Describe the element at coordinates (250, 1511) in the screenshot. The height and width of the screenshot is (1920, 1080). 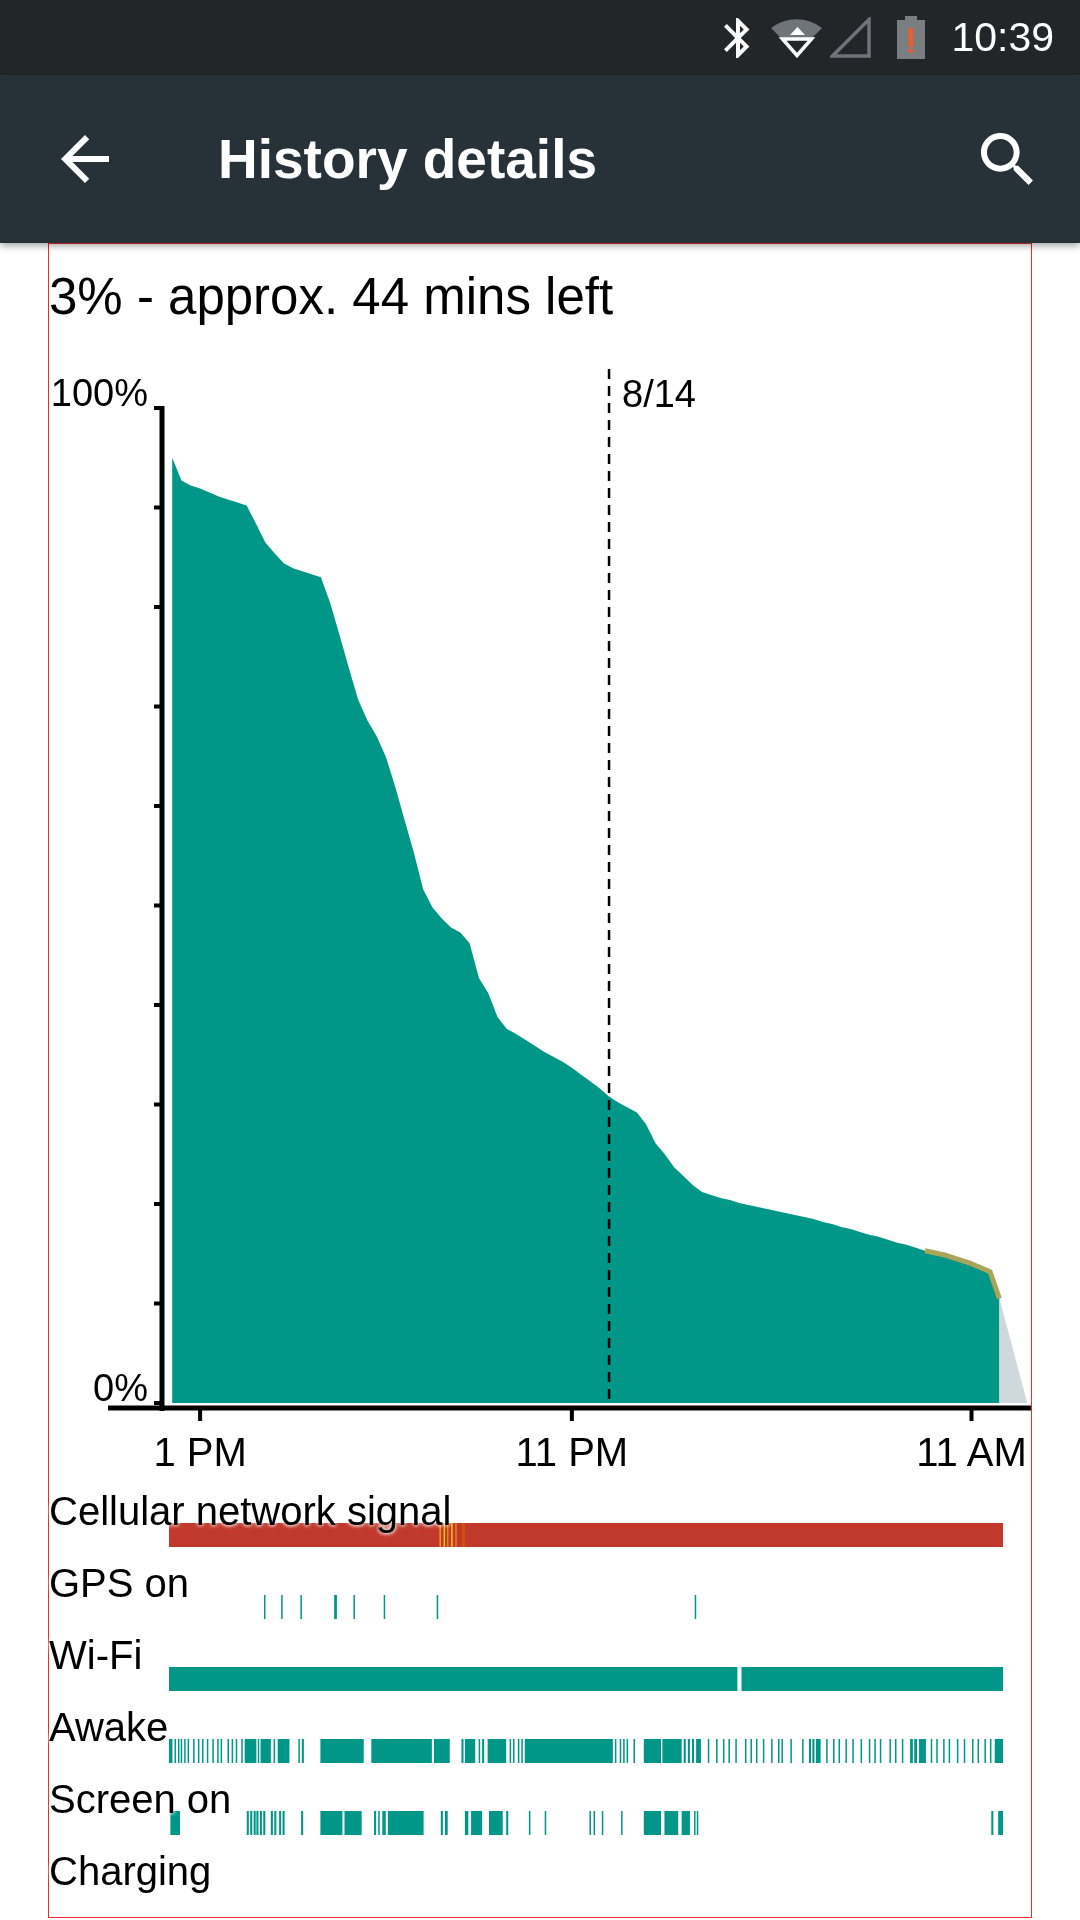
I see `timeline-label: Cellular network signal` at that location.